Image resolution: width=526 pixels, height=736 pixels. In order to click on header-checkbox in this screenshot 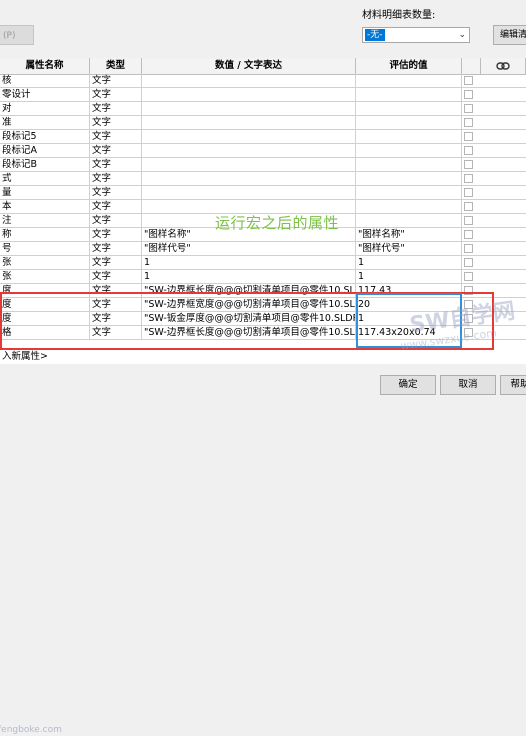, I will do `click(471, 66)`.